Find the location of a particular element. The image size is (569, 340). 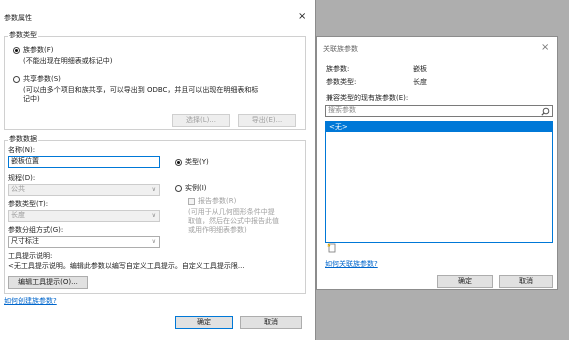

discipline-label: 规程(D): is located at coordinates (22, 178).